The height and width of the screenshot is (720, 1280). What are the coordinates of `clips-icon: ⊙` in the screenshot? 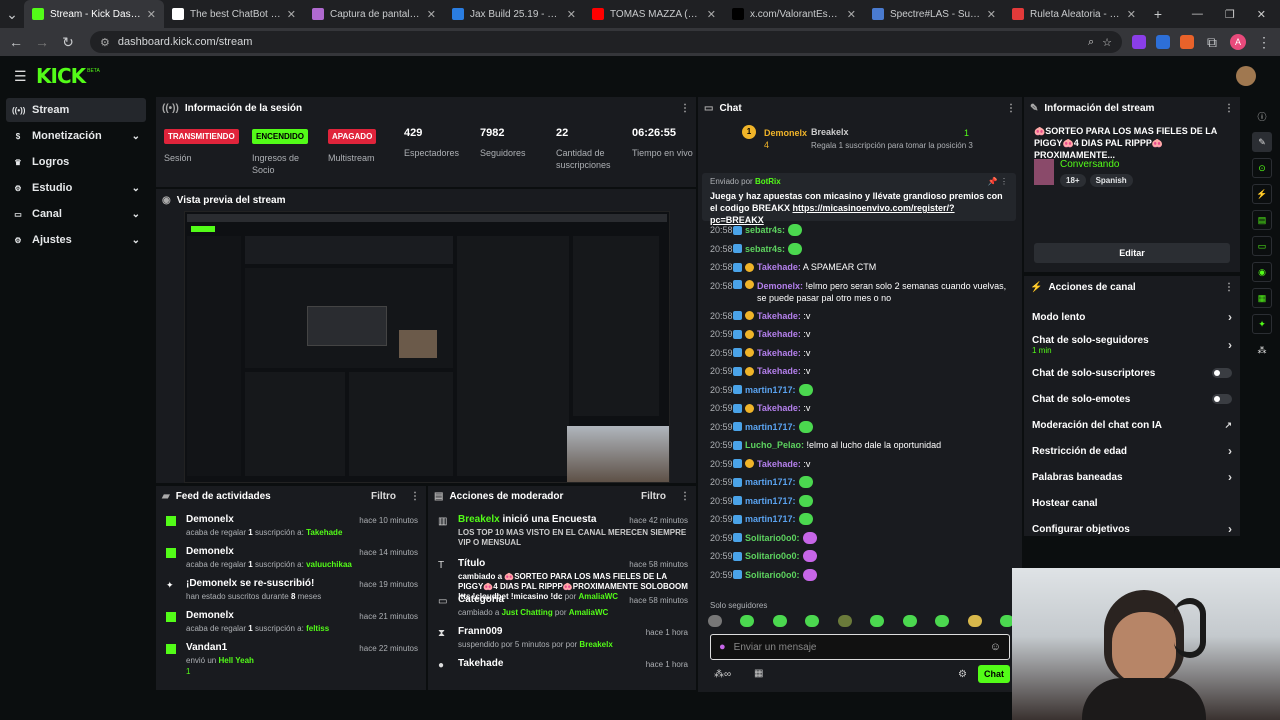 It's located at (1262, 168).